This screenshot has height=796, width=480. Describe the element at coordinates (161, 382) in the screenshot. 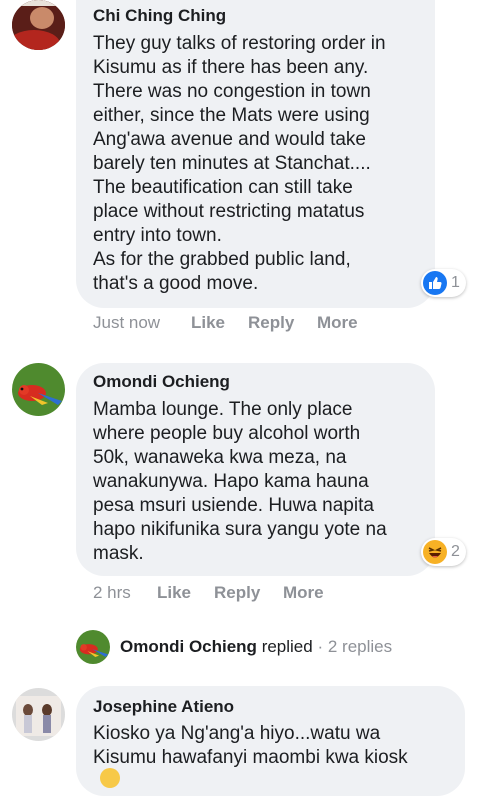

I see `comment-author: Omondi Ochieng` at that location.